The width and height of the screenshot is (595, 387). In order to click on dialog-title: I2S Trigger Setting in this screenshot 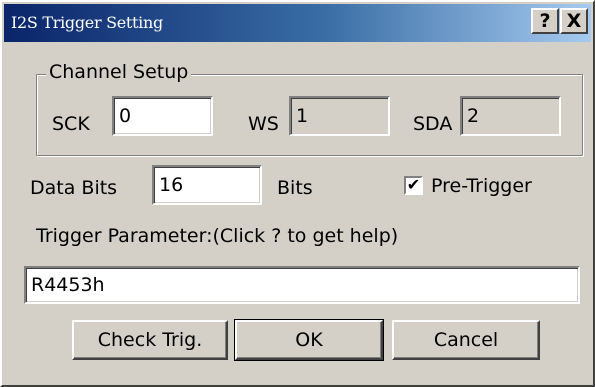, I will do `click(87, 22)`.